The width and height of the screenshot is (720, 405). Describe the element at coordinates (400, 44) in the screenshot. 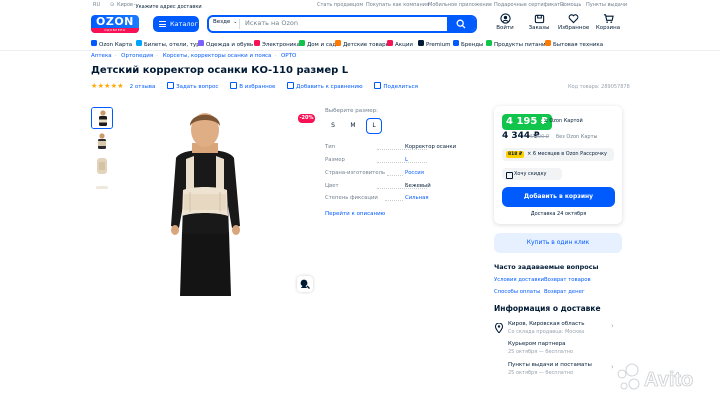

I see `nav-item-sales: Акции` at that location.